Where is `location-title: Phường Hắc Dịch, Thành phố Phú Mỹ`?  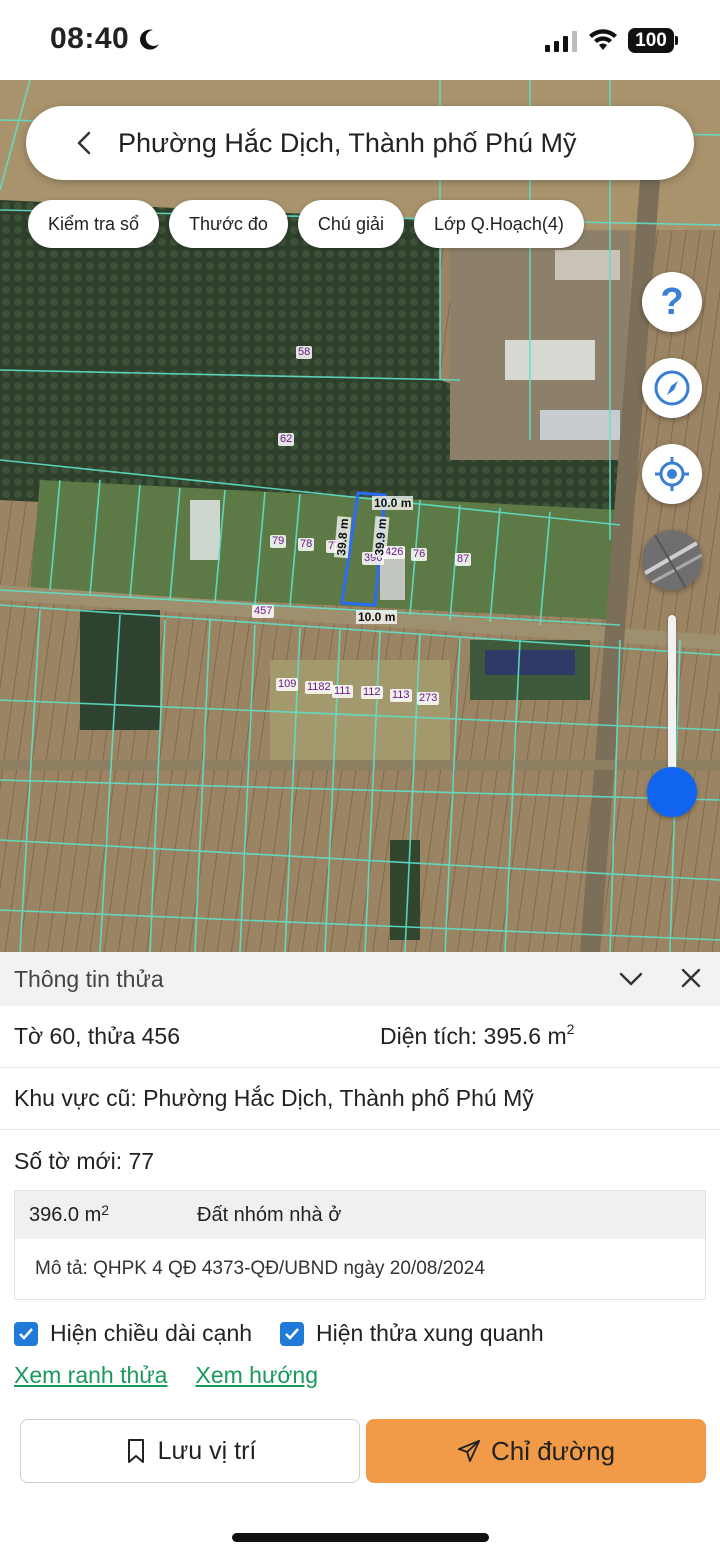 location-title: Phường Hắc Dịch, Thành phố Phú Mỹ is located at coordinates (347, 142).